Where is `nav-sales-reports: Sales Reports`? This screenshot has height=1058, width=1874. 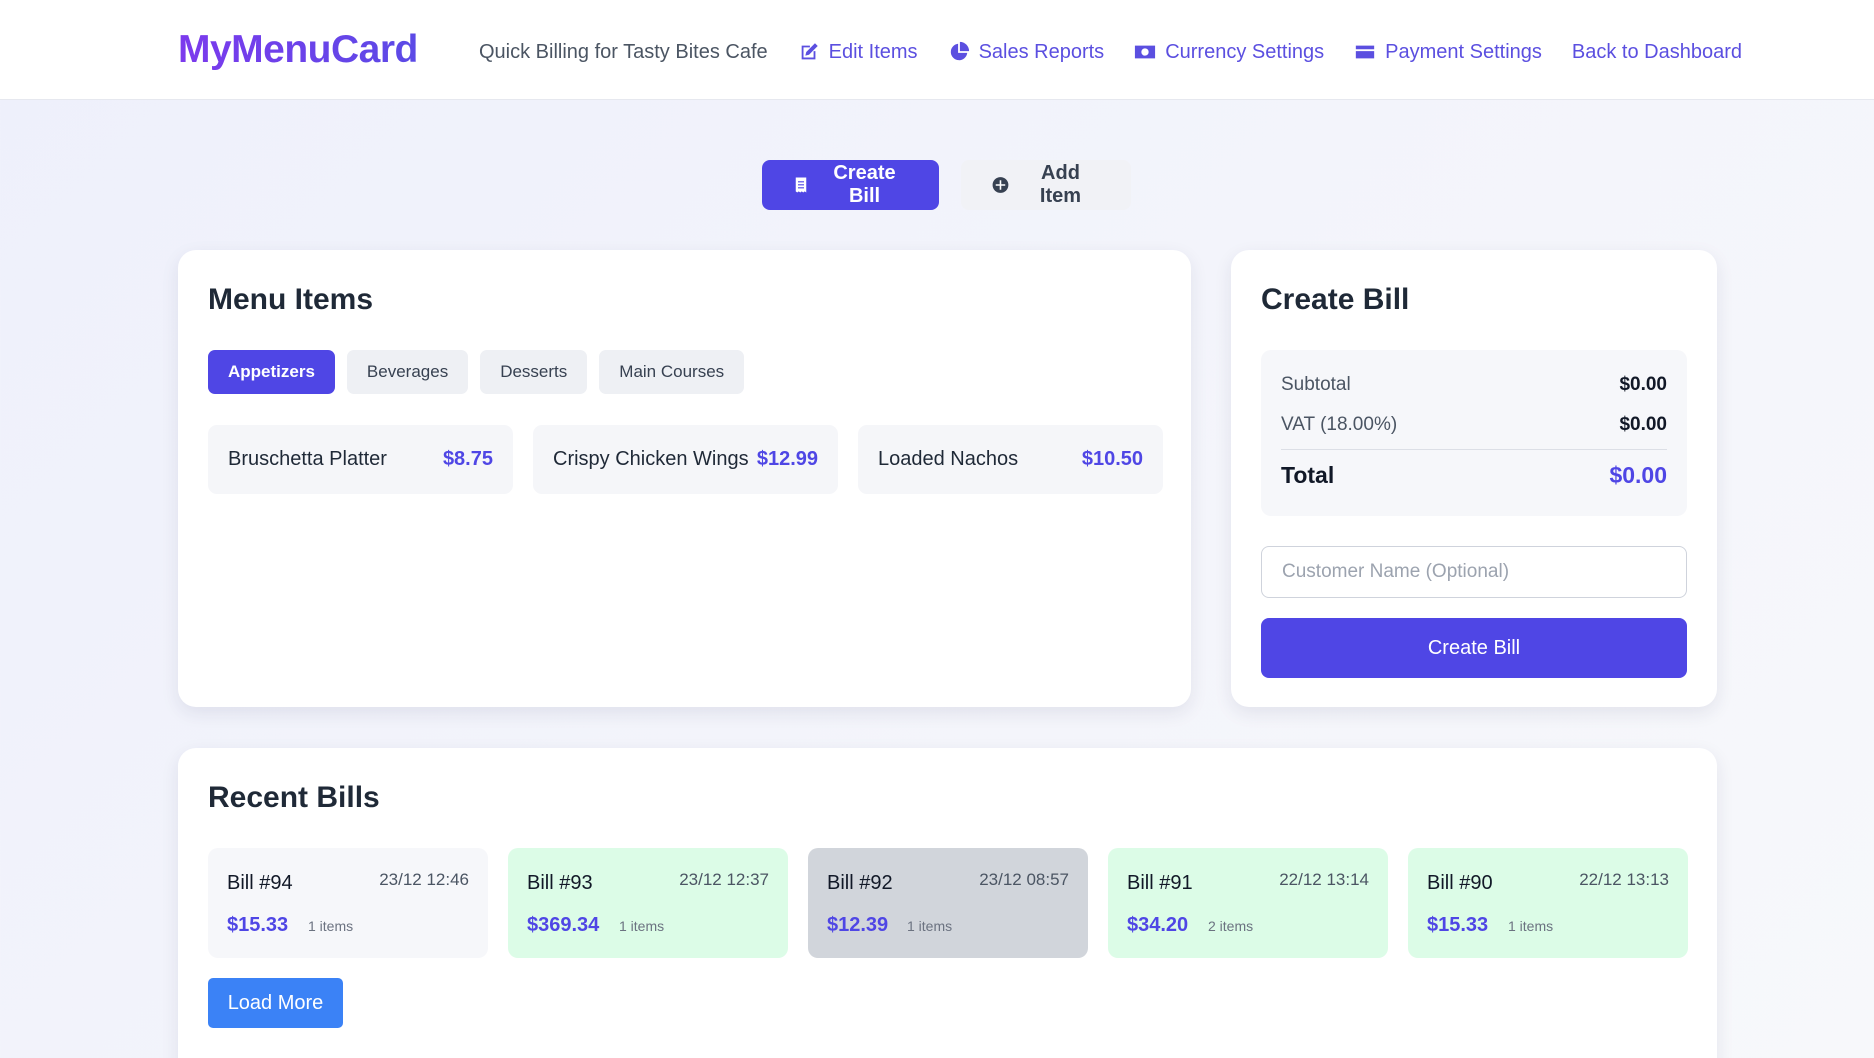
nav-sales-reports: Sales Reports is located at coordinates (1026, 52).